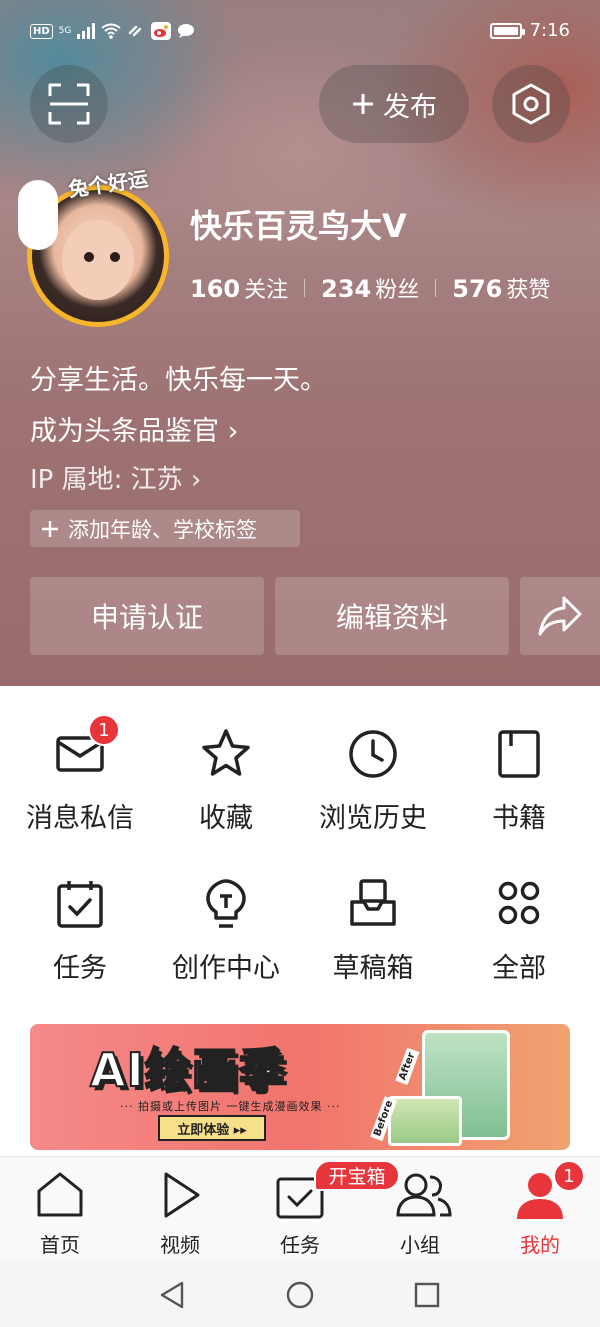  What do you see at coordinates (373, 930) in the screenshot?
I see `grid-item-drafts: 草稿箱` at bounding box center [373, 930].